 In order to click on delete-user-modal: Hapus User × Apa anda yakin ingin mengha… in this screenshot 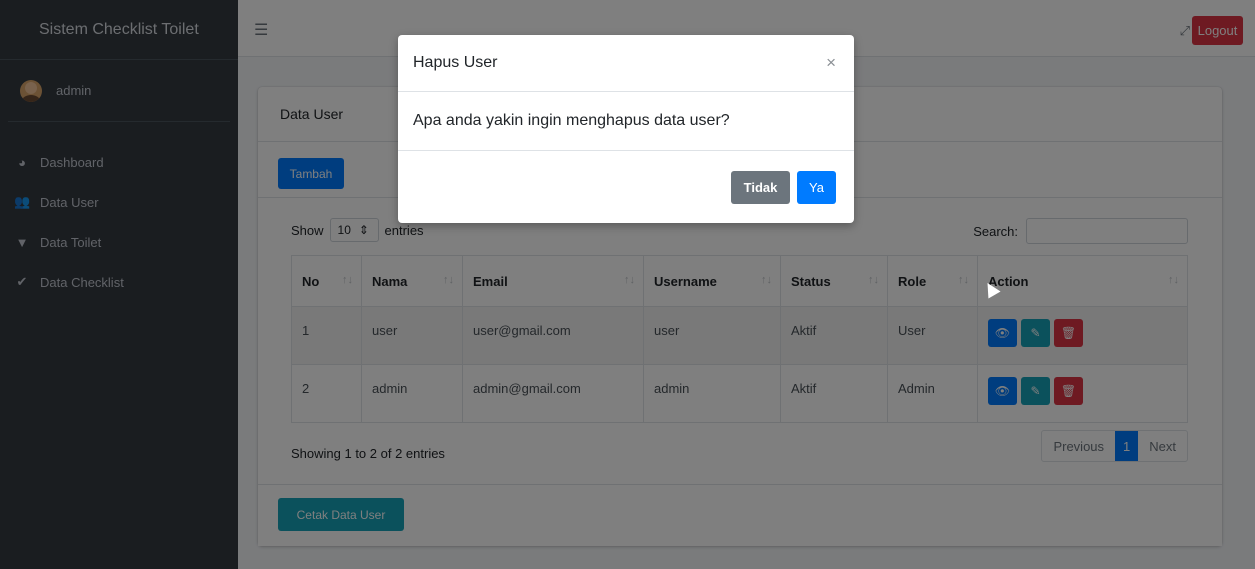, I will do `click(626, 129)`.